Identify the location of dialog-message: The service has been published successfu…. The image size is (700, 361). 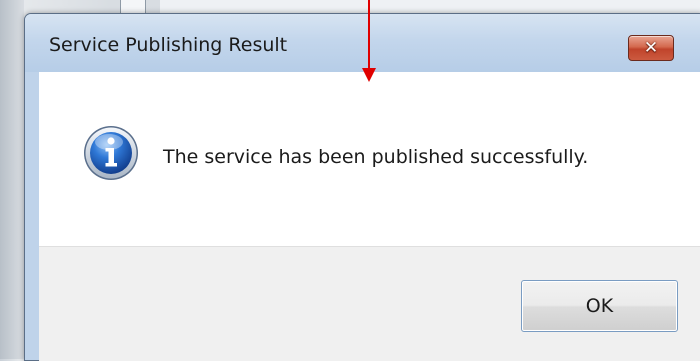
(376, 157).